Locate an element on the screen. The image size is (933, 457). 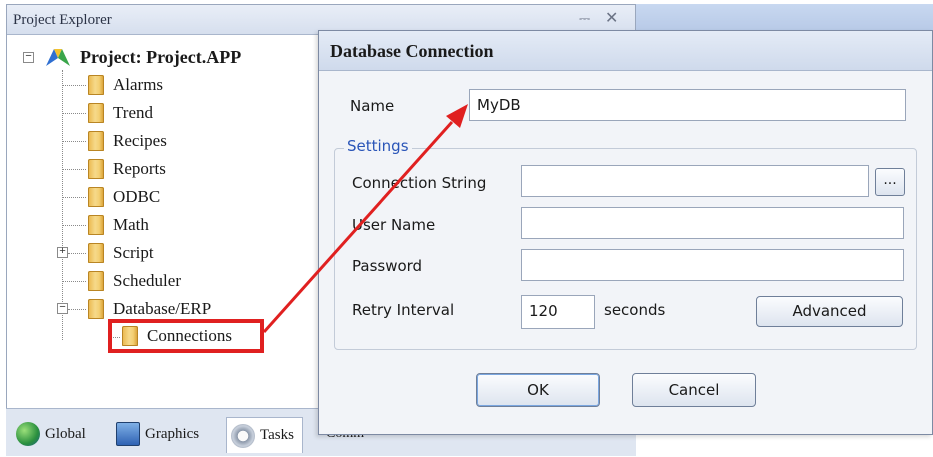
tree-item-math: Math is located at coordinates (118, 225).